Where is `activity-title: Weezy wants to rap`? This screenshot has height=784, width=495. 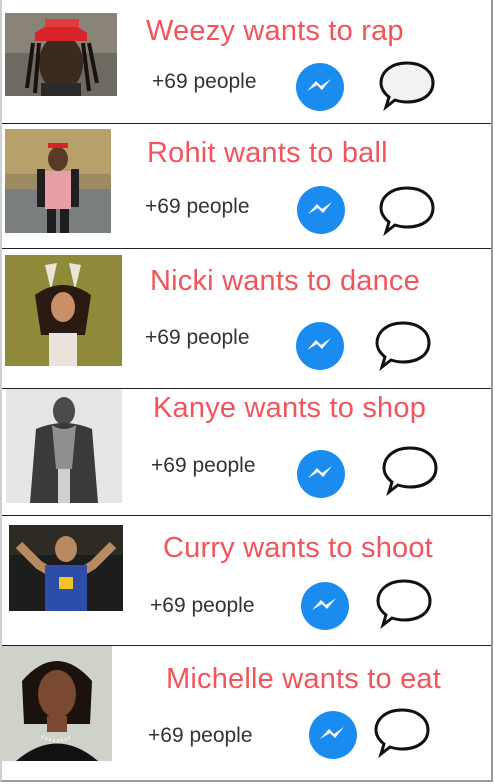 activity-title: Weezy wants to rap is located at coordinates (275, 31).